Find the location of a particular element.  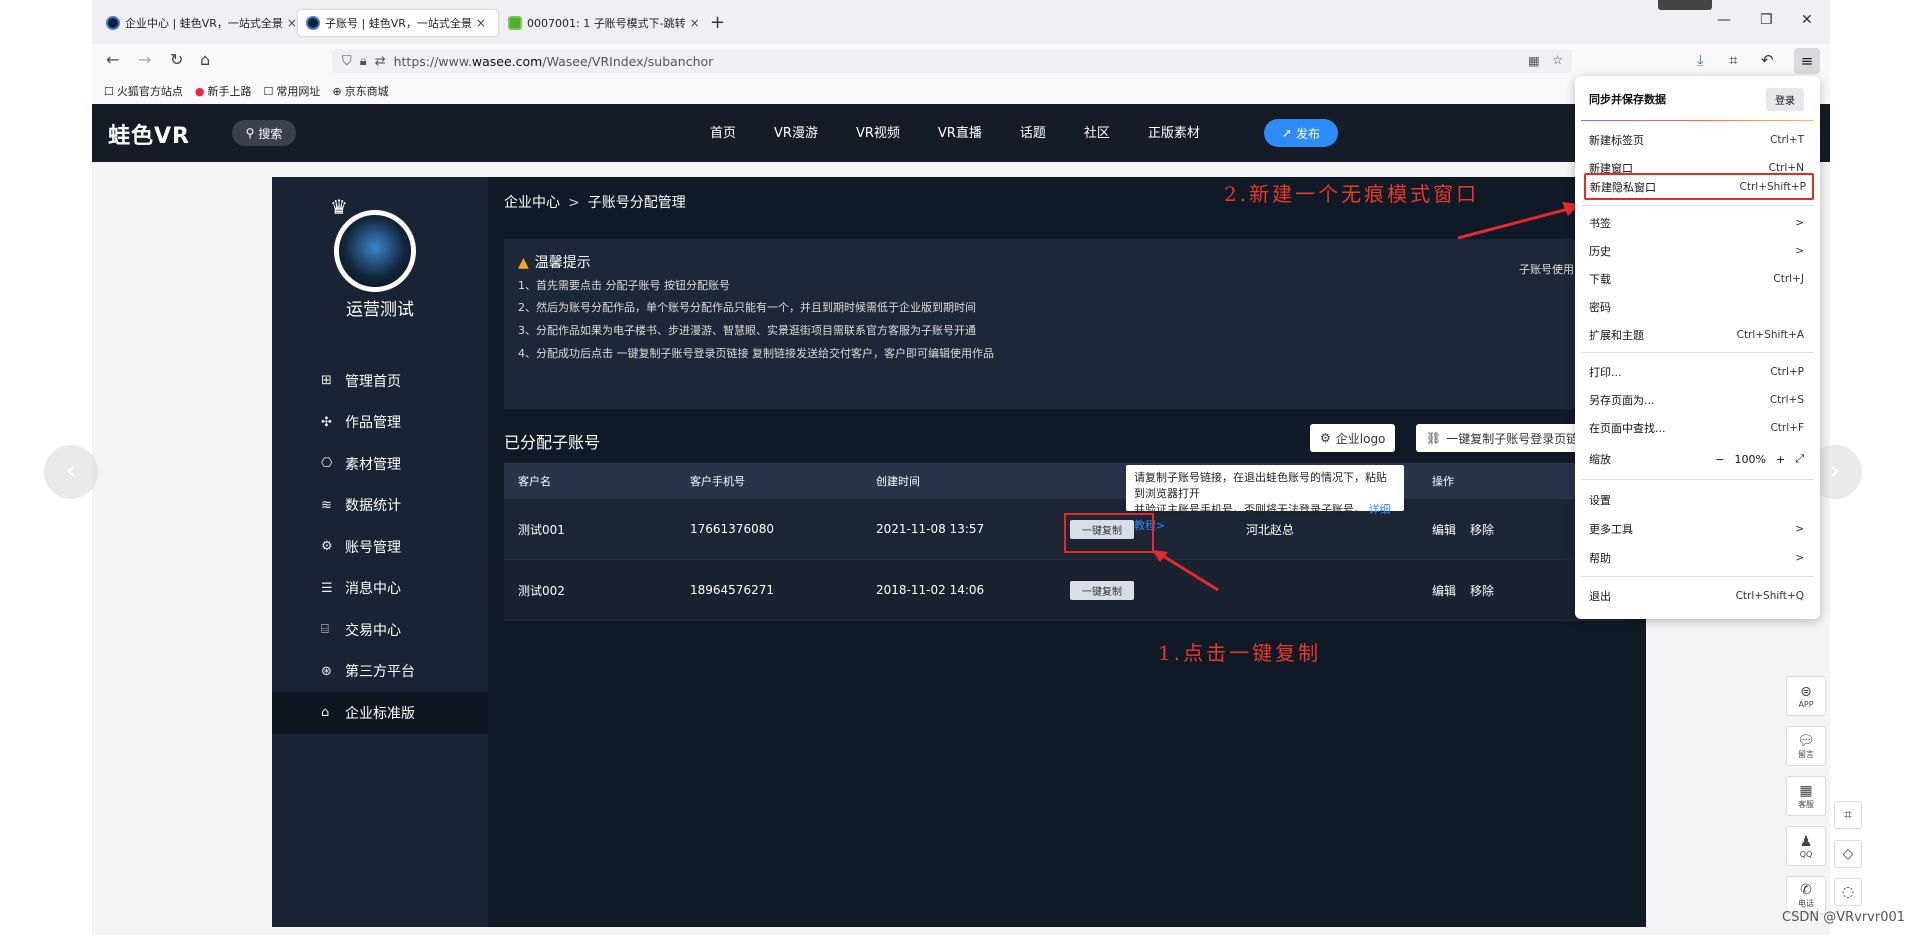

phone-button: ✆ 电话 is located at coordinates (1806, 895).